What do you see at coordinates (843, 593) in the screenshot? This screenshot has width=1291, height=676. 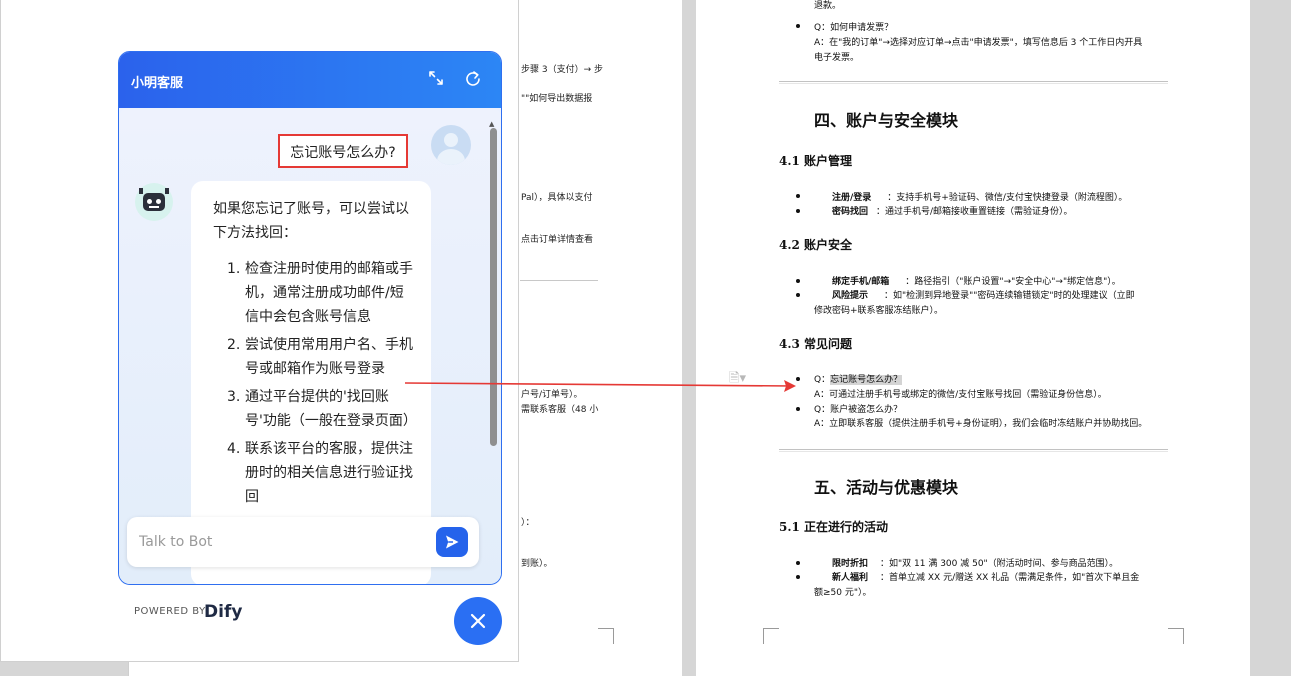 I see `doc-line: 额≥50 元"）。` at bounding box center [843, 593].